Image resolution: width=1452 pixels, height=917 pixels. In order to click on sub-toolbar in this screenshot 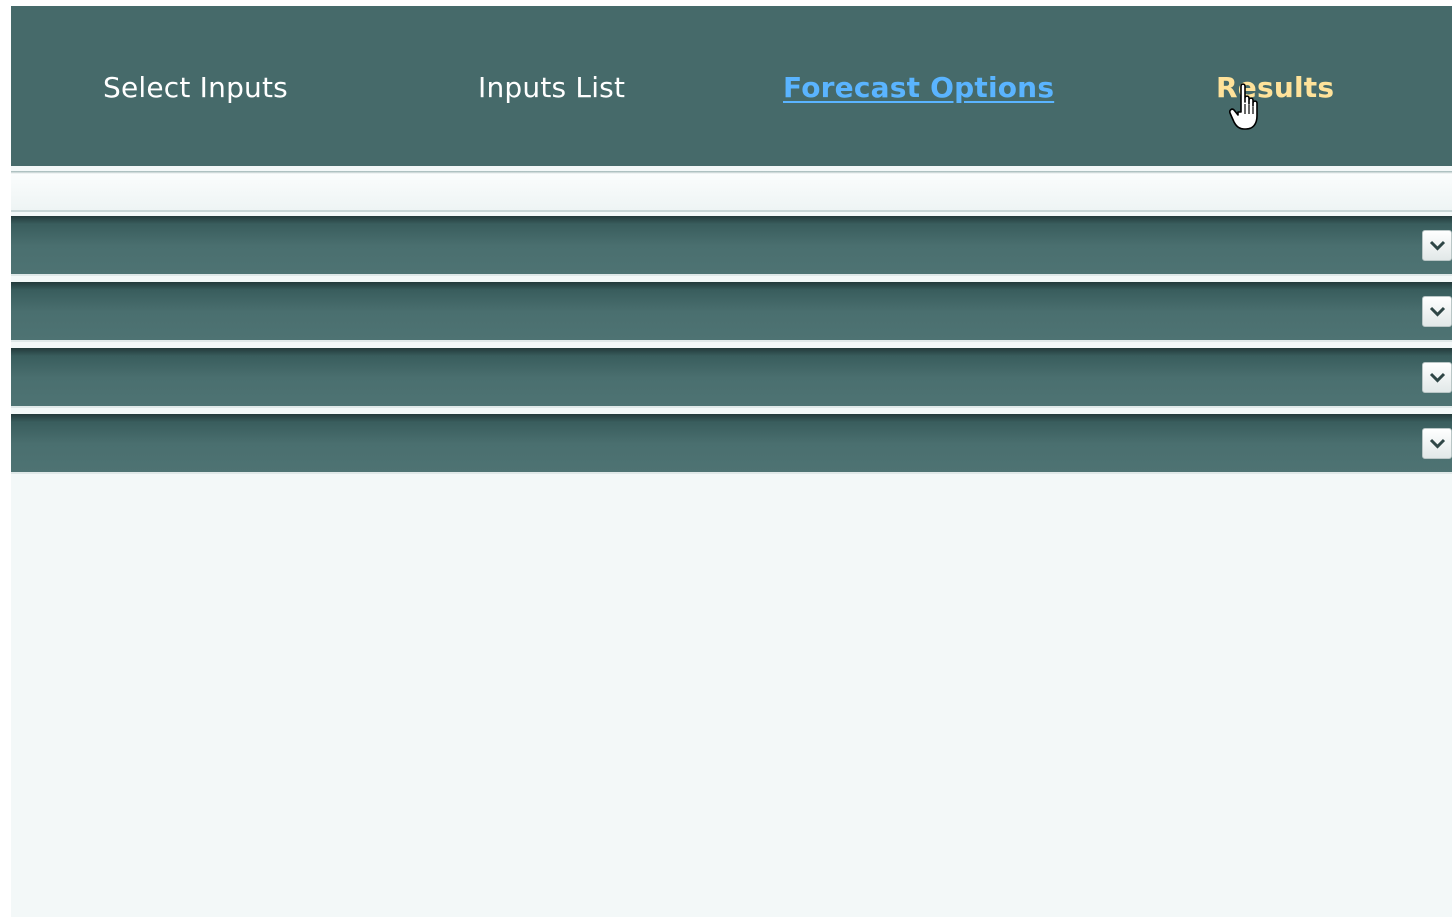, I will do `click(731, 193)`.